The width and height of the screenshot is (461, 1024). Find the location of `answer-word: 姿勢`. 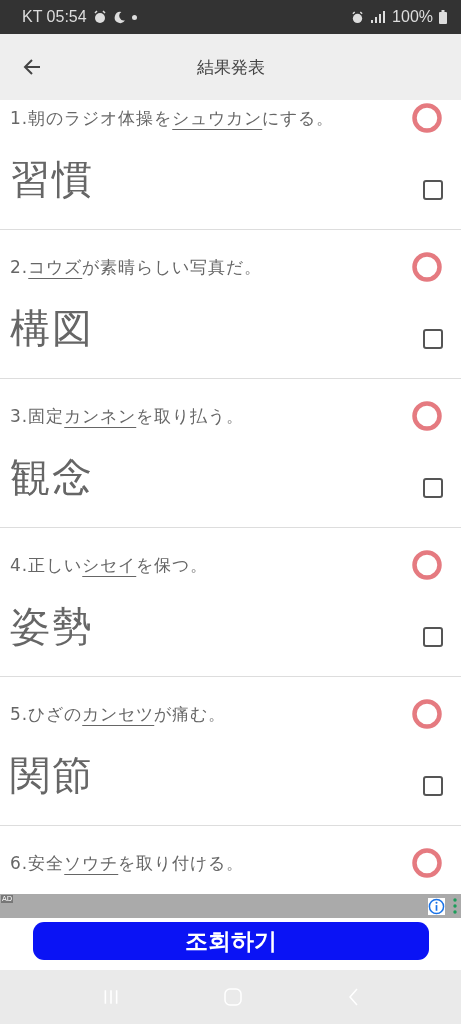

answer-word: 姿勢 is located at coordinates (52, 626).